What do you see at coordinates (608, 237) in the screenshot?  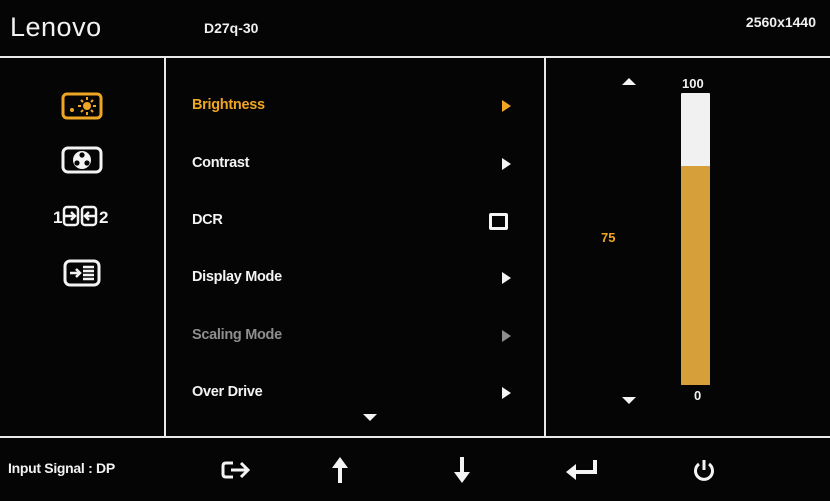 I see `slider-value-label: 75` at bounding box center [608, 237].